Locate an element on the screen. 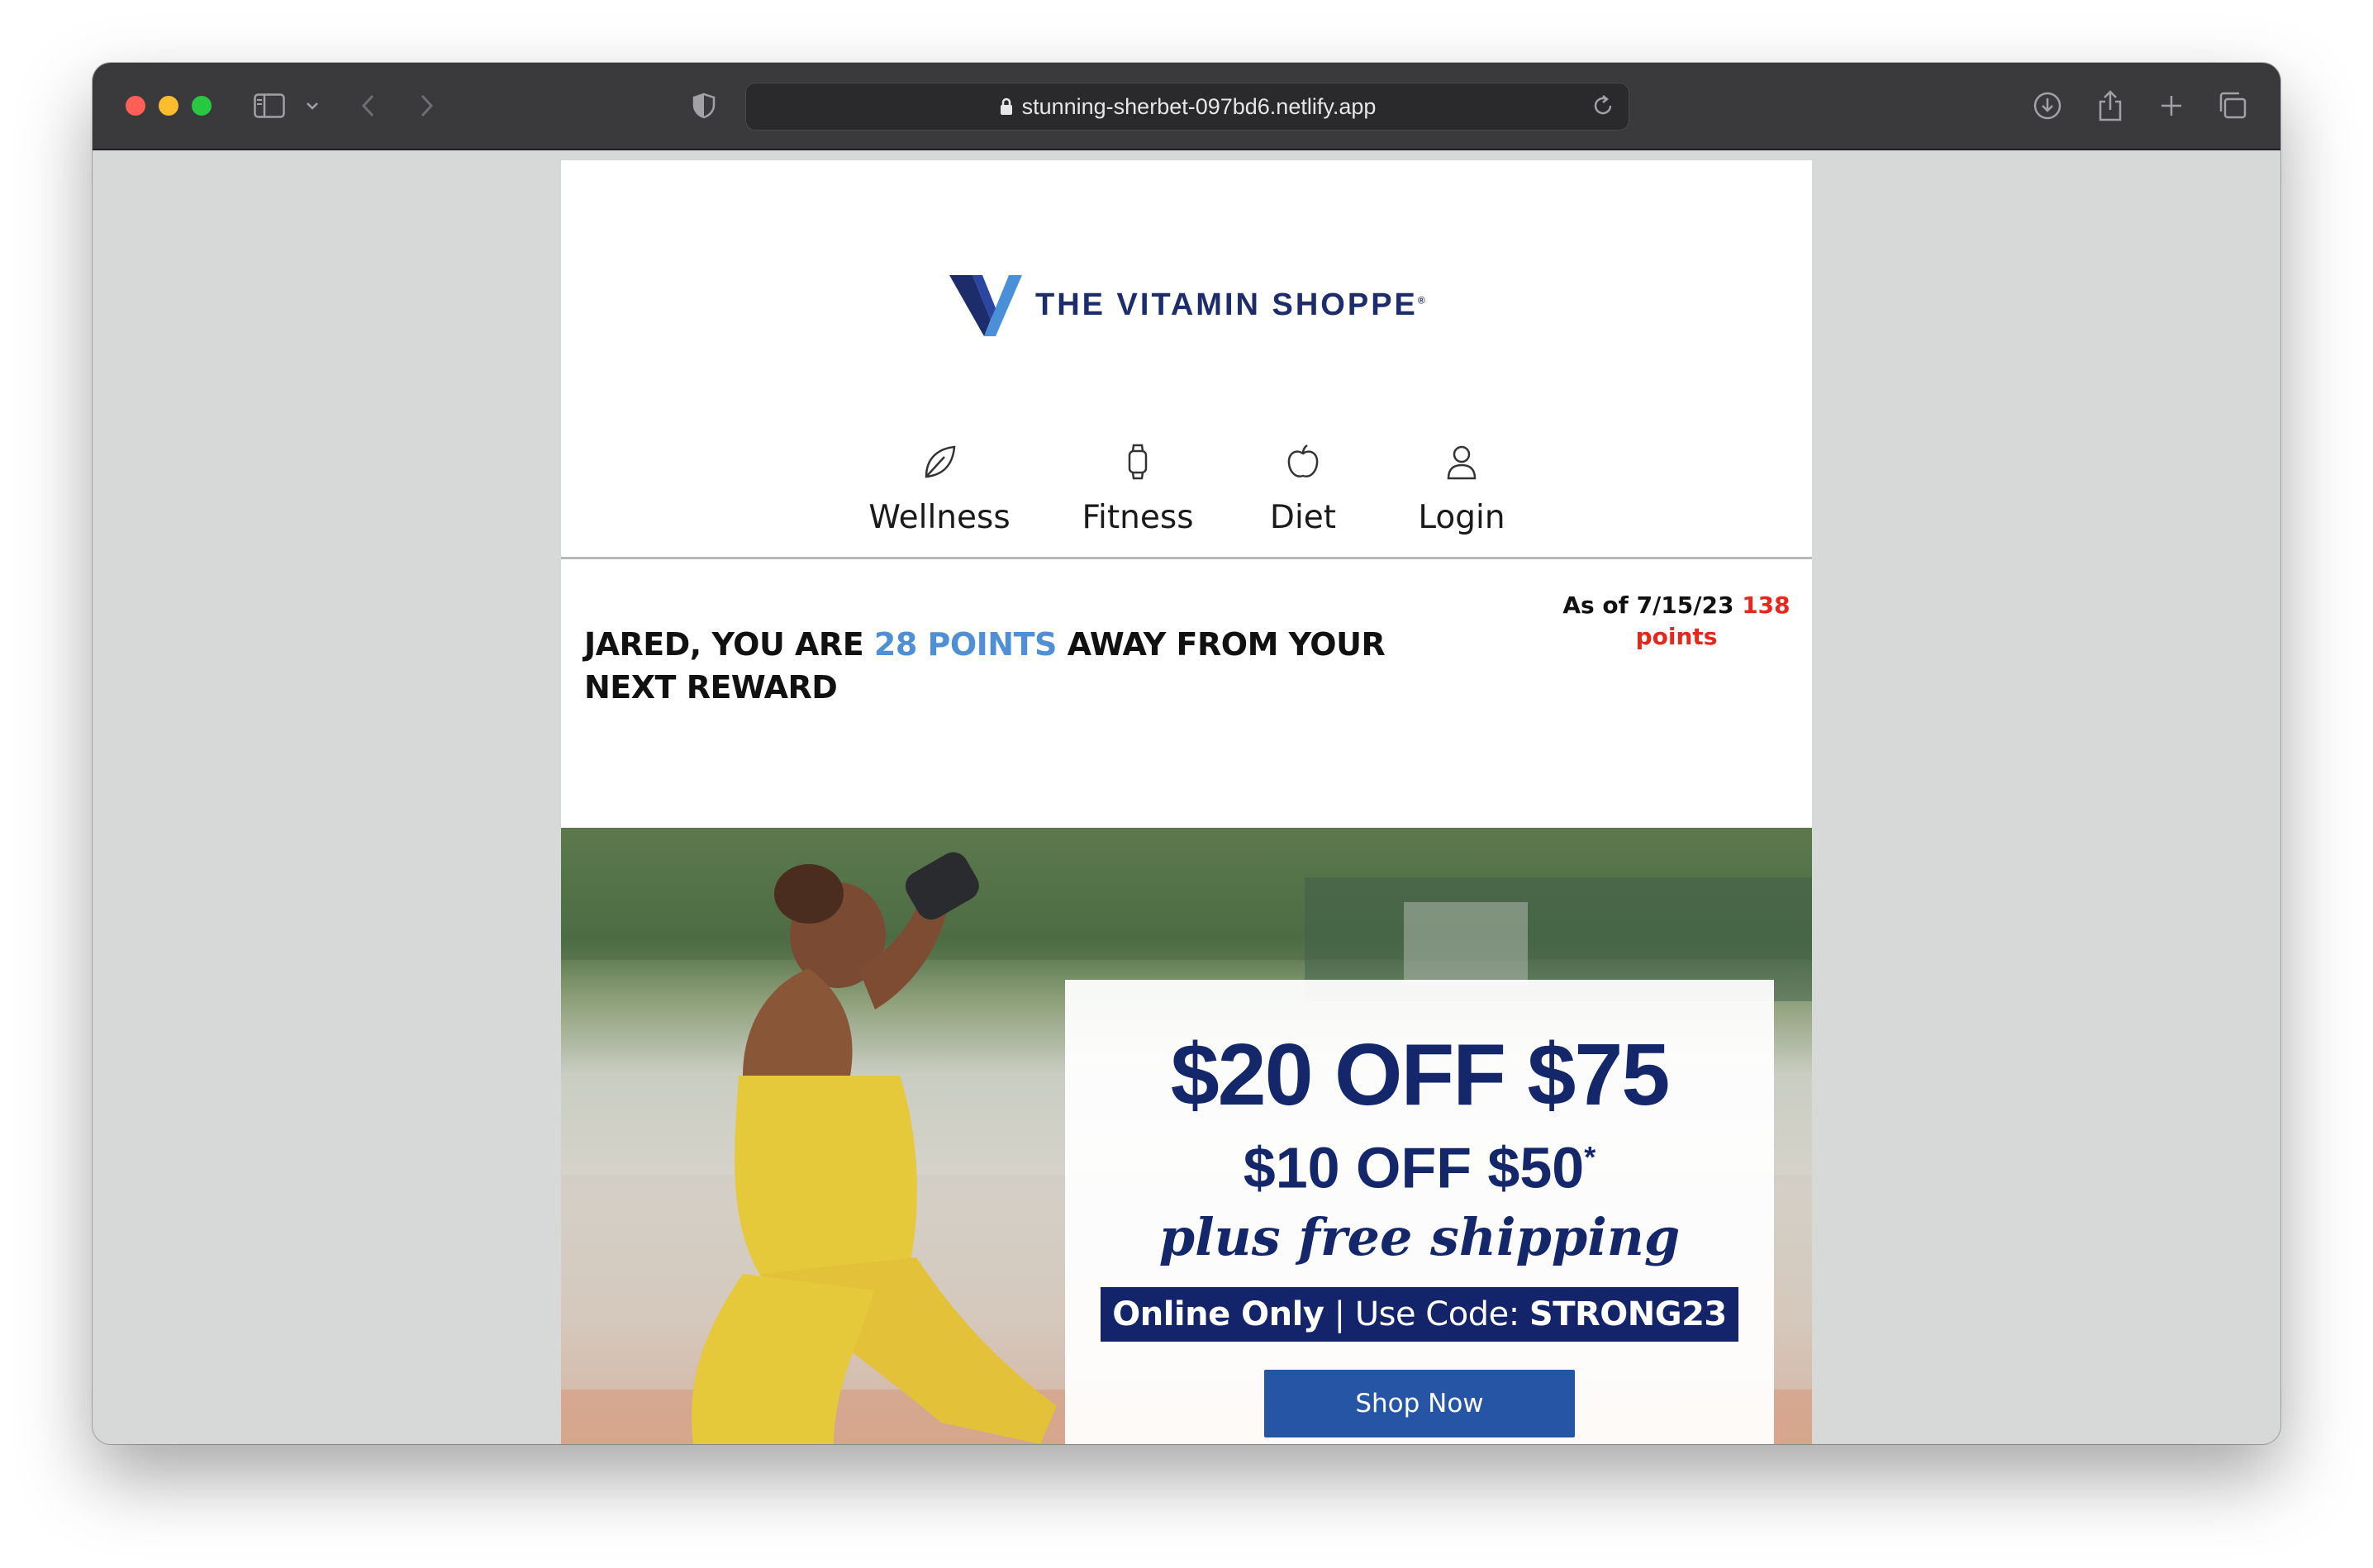  v-logo-icon is located at coordinates (985, 306).